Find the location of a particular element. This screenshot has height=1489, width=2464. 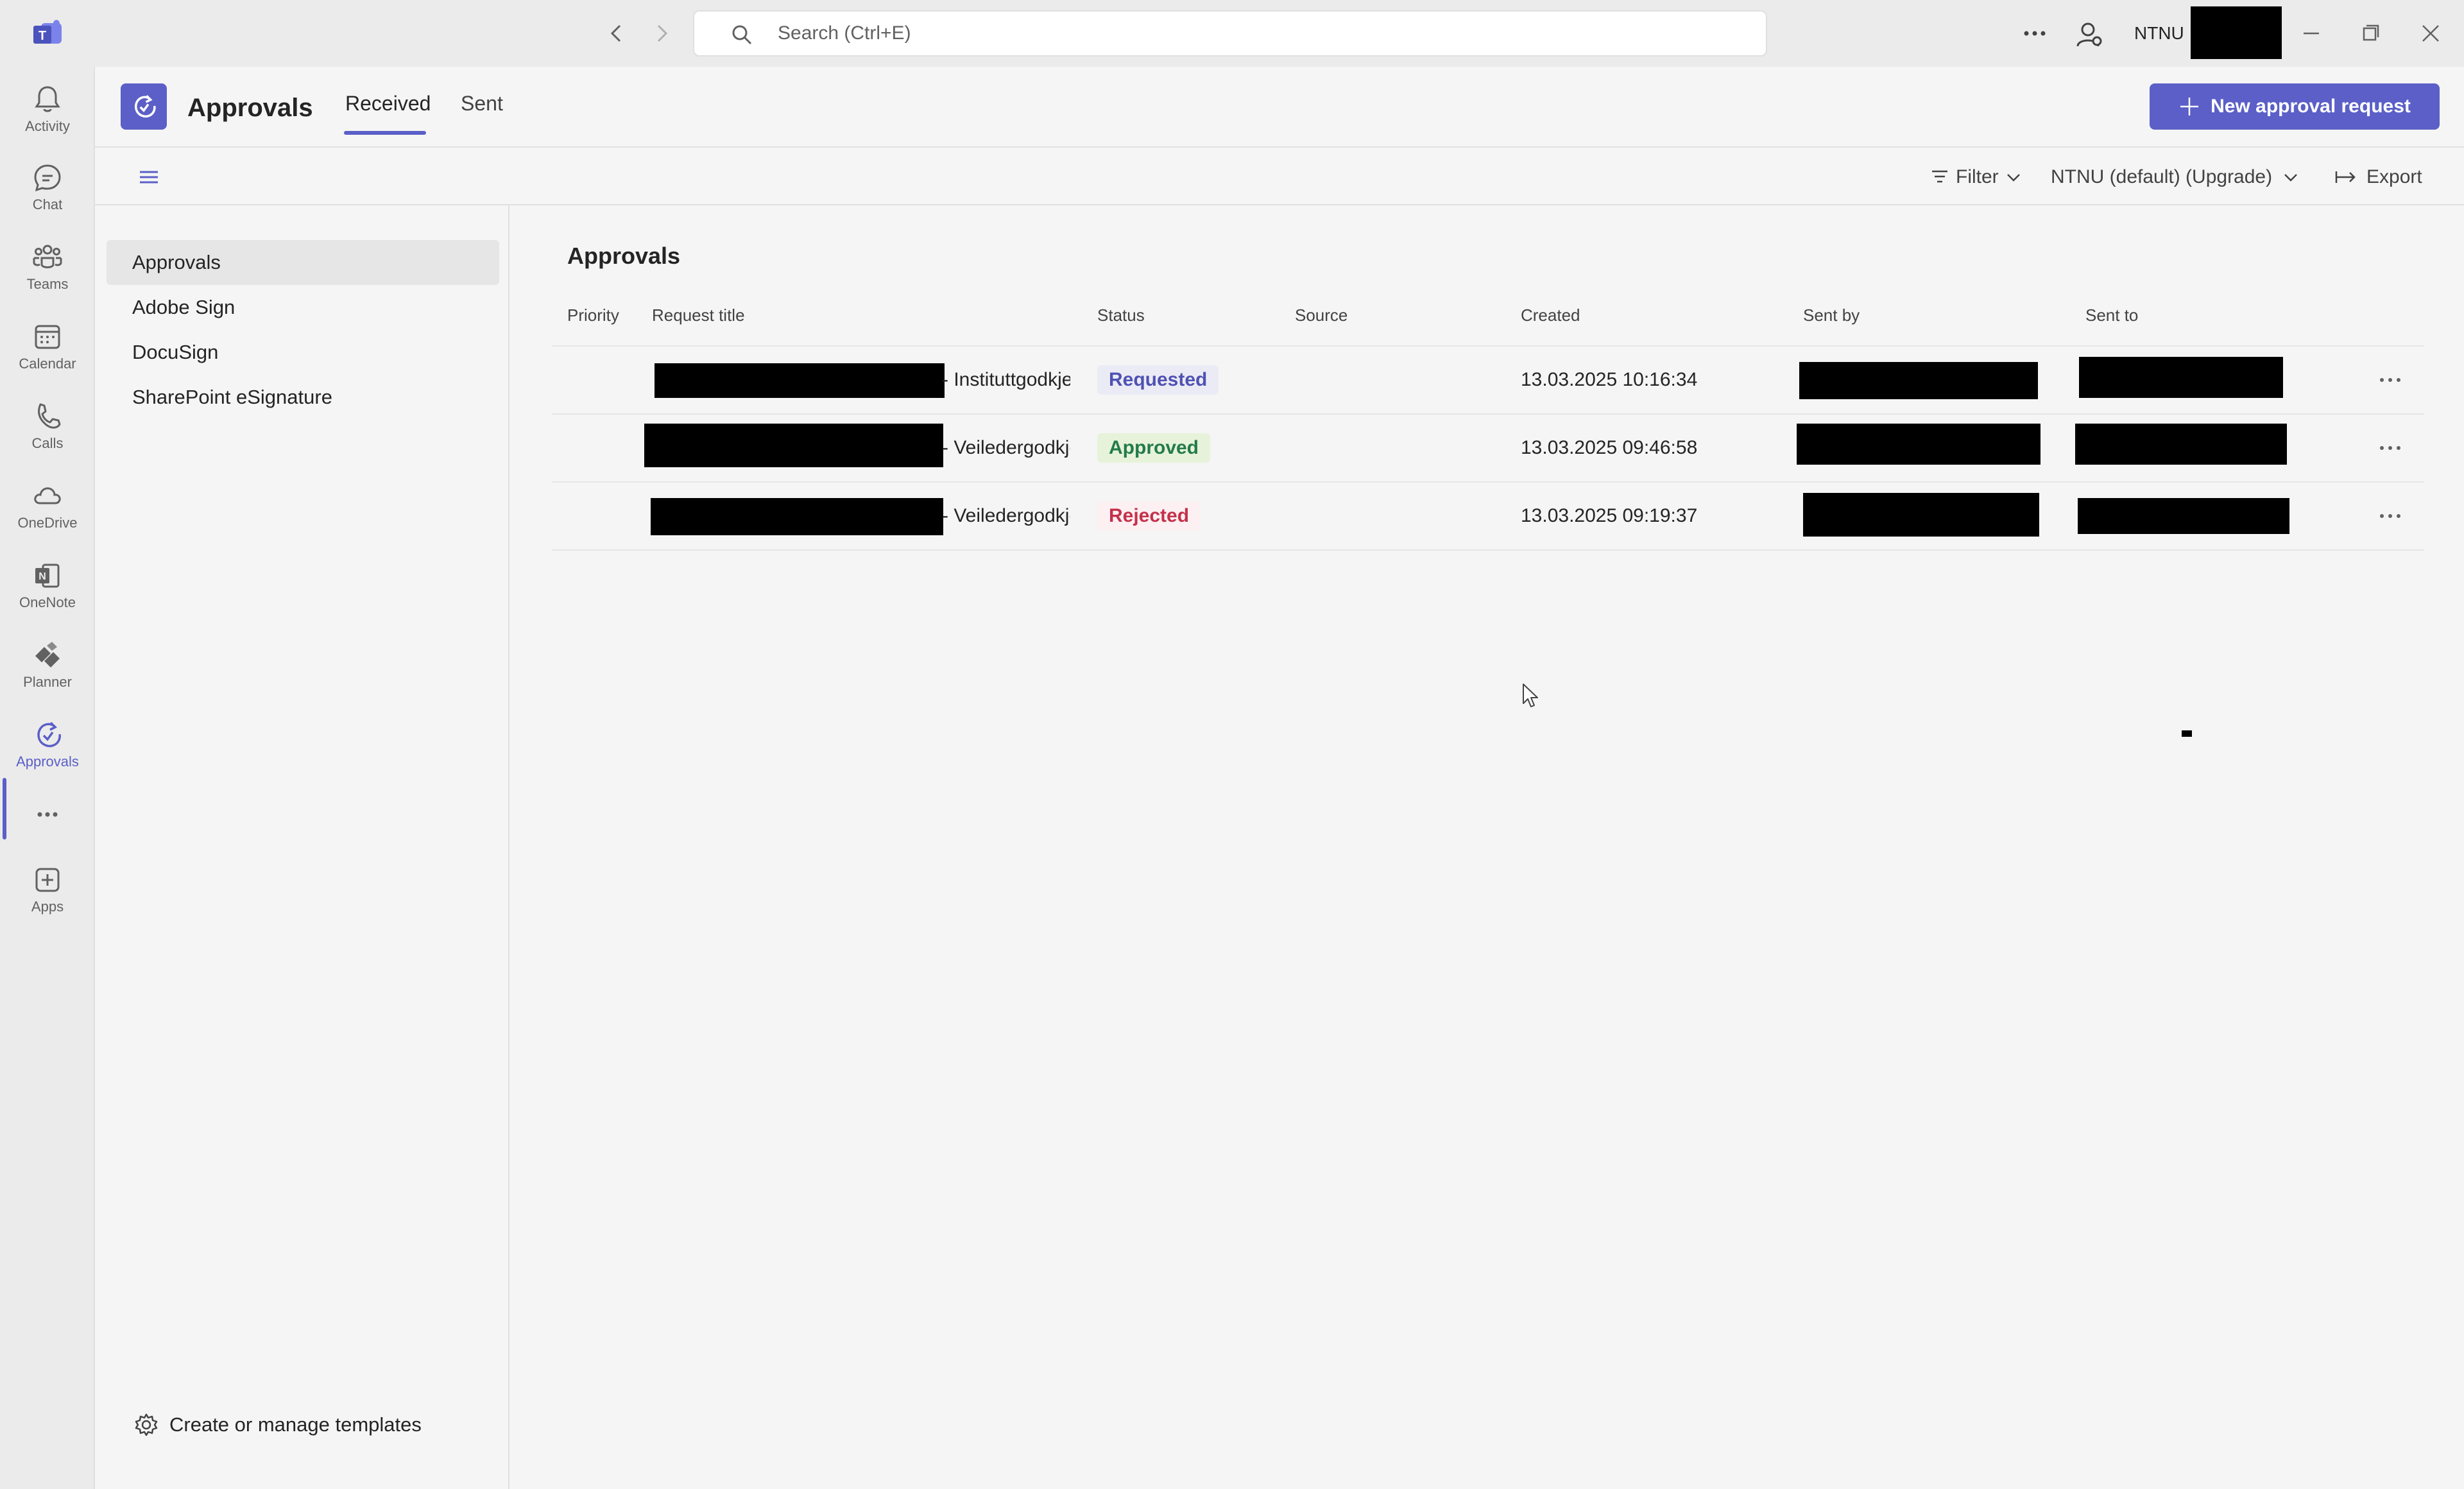

hamburger-menu-icon is located at coordinates (149, 177).